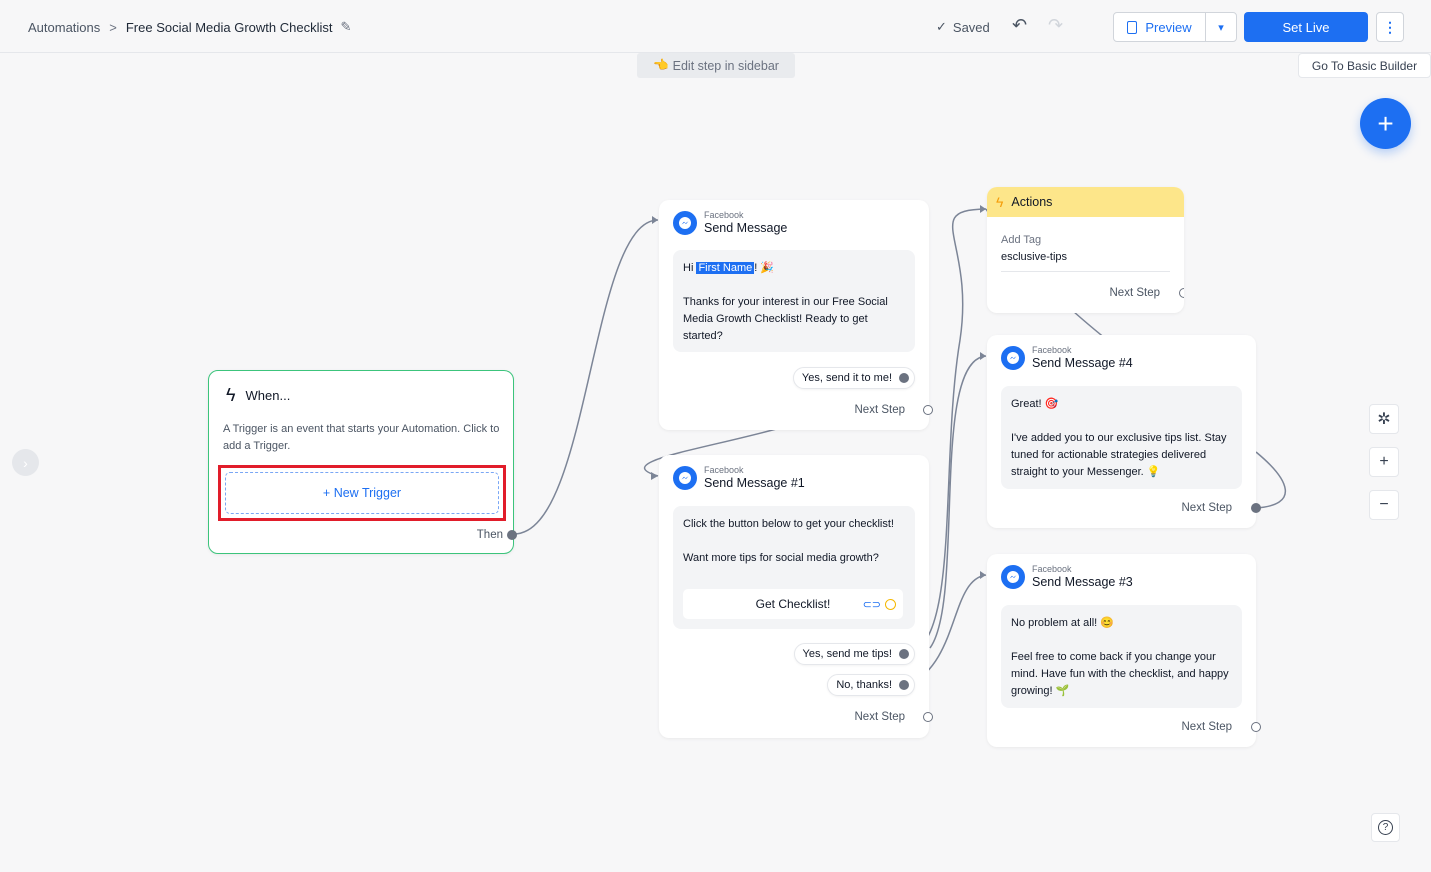 This screenshot has height=872, width=1431. What do you see at coordinates (754, 483) in the screenshot?
I see `step-title: Send Message #1` at bounding box center [754, 483].